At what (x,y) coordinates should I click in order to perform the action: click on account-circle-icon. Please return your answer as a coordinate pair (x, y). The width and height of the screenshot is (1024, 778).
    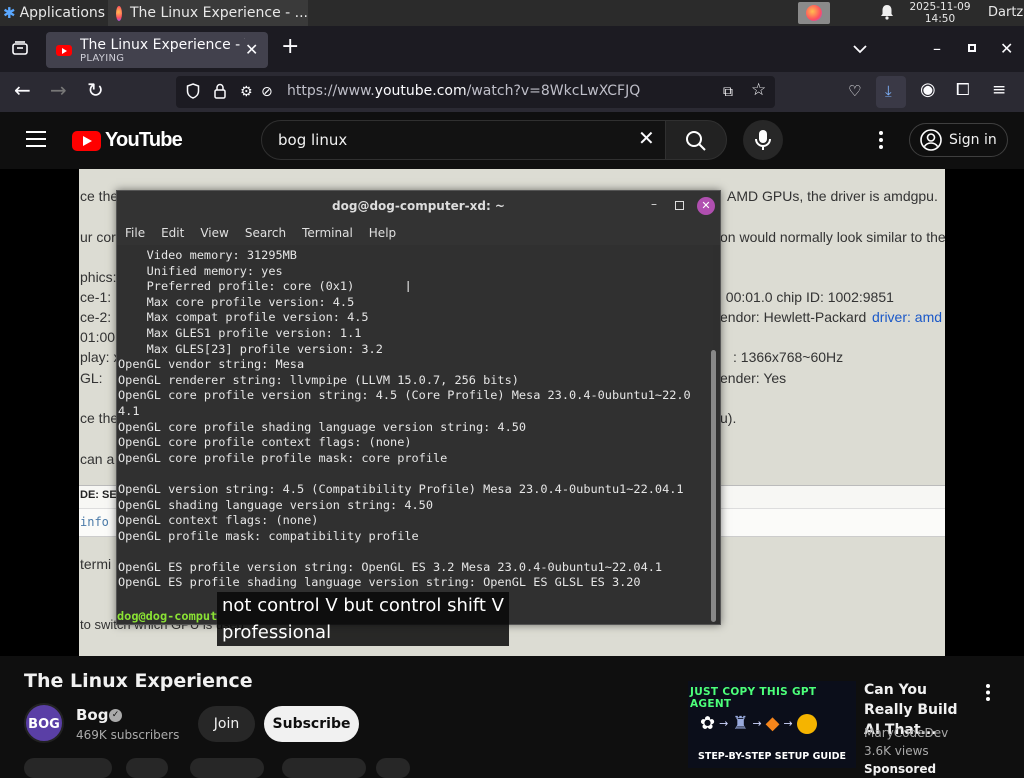
    Looking at the image, I should click on (931, 140).